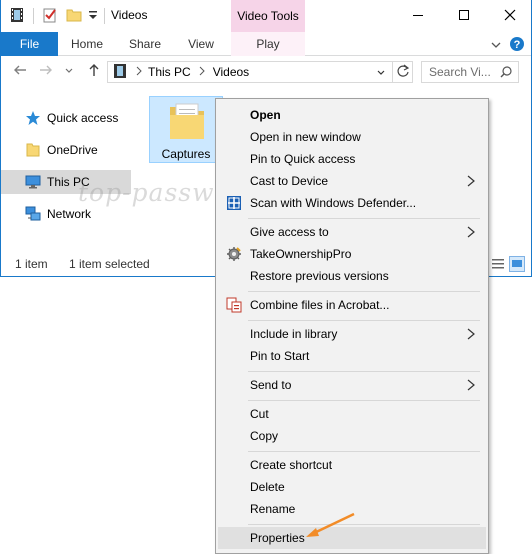 This screenshot has height=554, width=532. I want to click on nav-item-onedrive: OneDrive, so click(66, 150).